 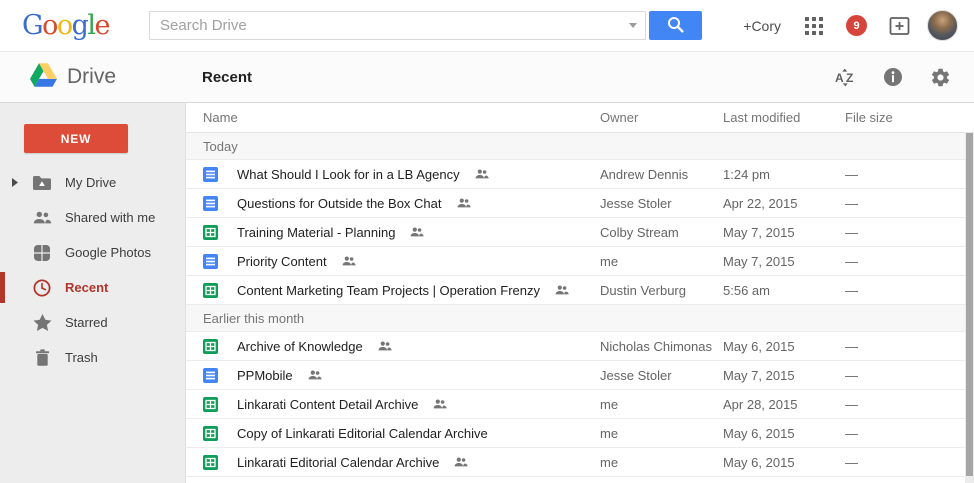 What do you see at coordinates (849, 78) in the screenshot?
I see `svg-text: Z` at bounding box center [849, 78].